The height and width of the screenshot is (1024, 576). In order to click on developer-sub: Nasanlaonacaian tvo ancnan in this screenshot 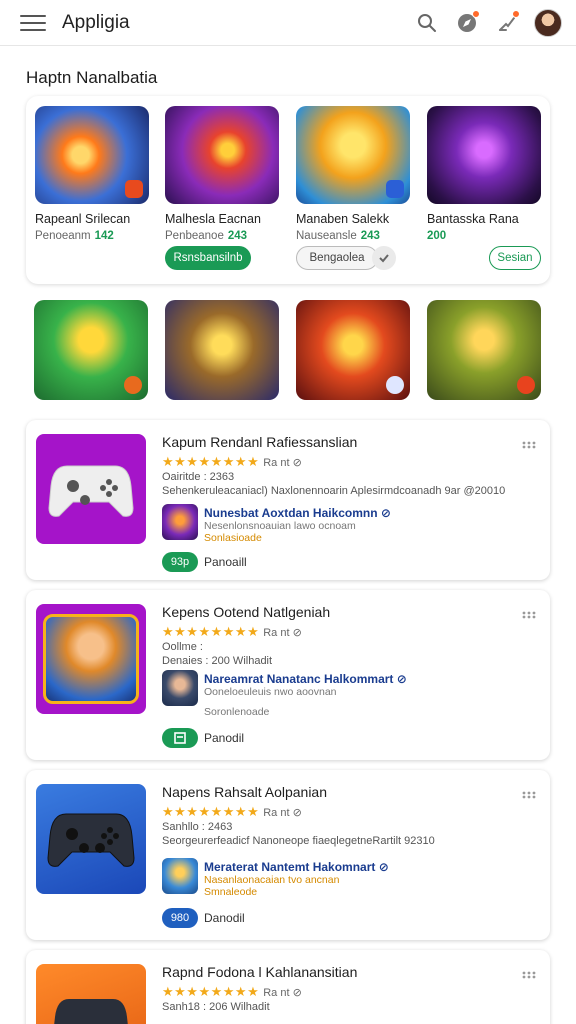, I will do `click(272, 880)`.